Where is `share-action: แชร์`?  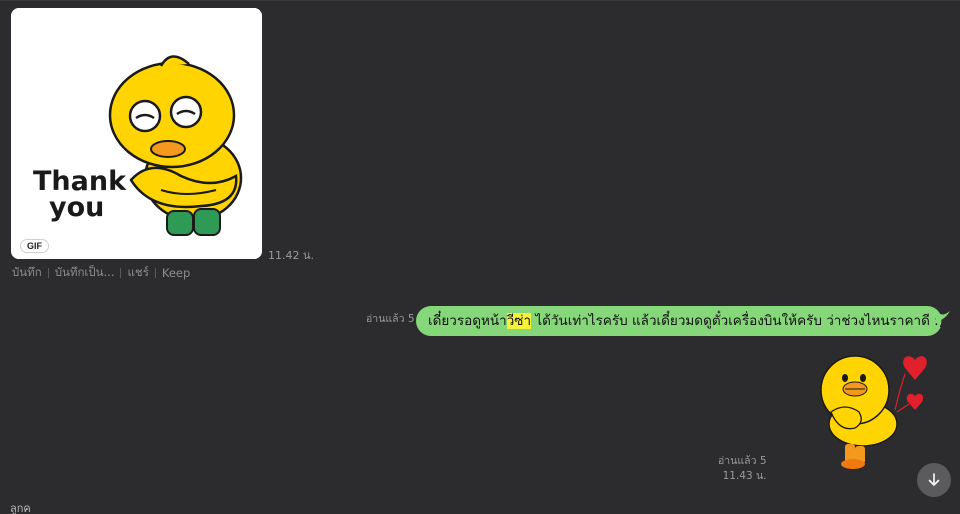 share-action: แชร์ is located at coordinates (137, 273).